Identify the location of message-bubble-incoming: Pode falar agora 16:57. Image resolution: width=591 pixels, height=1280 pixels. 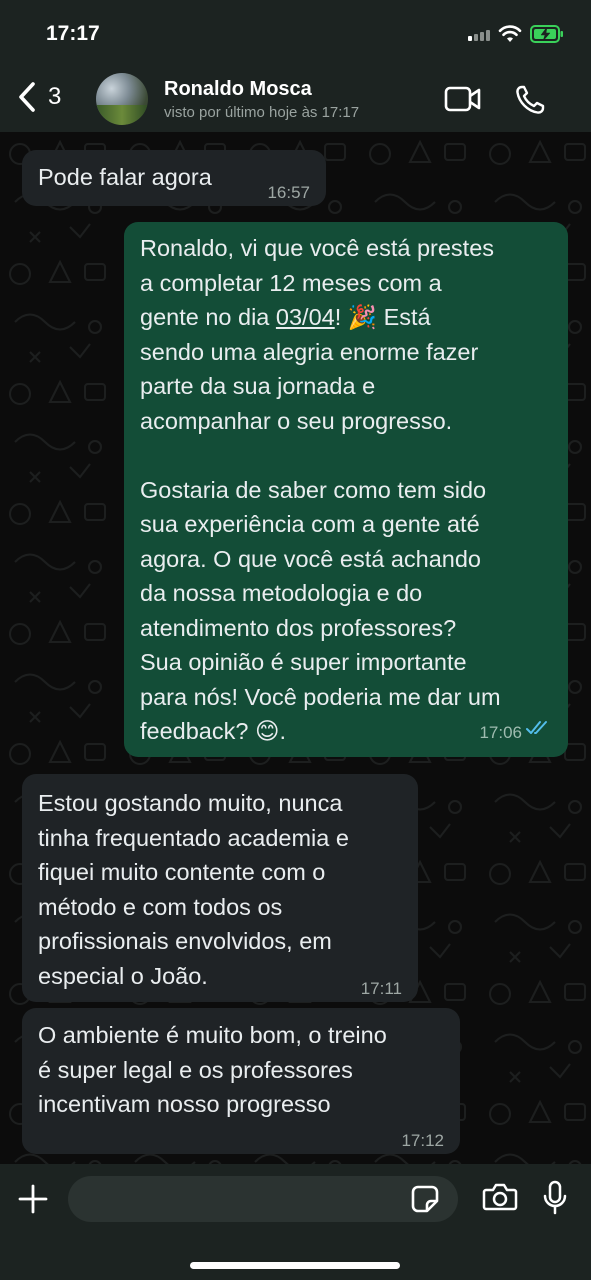
(174, 178).